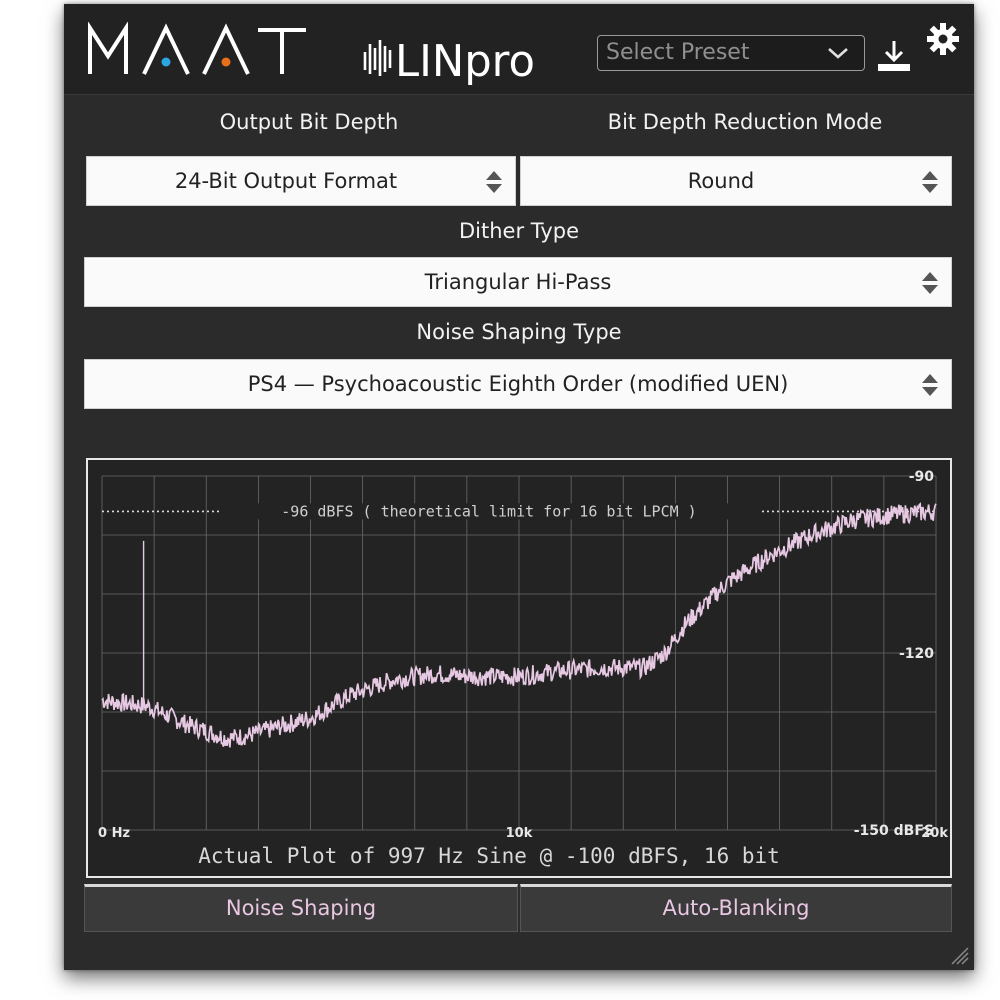  I want to click on preset-placeholder: Select Preset, so click(678, 52).